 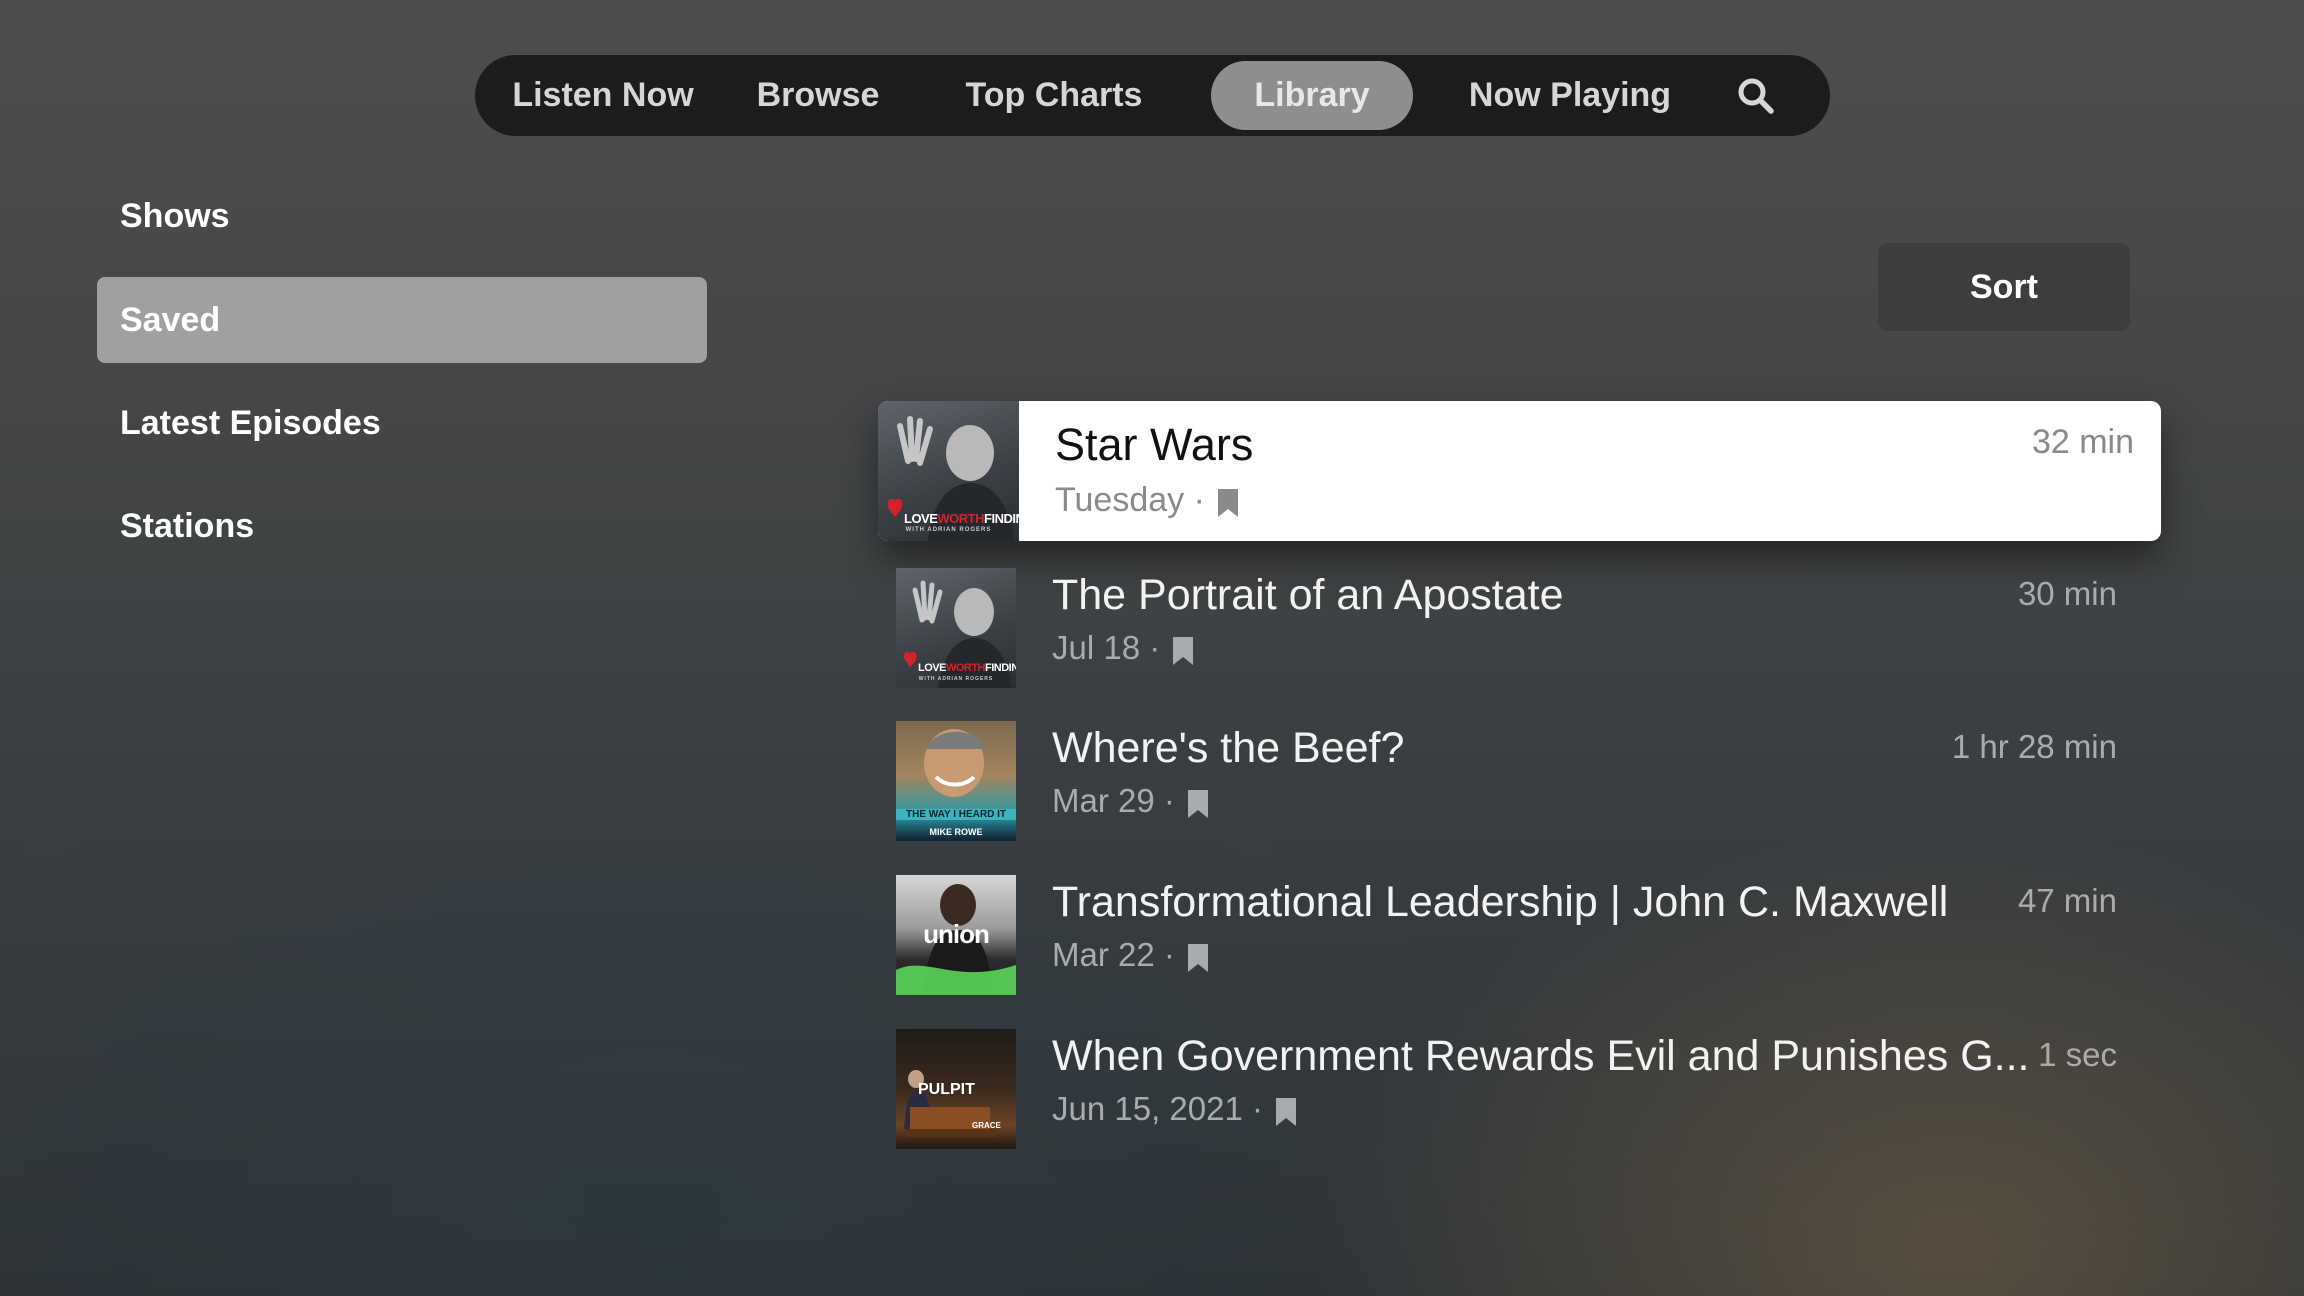 What do you see at coordinates (1308, 595) in the screenshot?
I see `episode-title: The Portrait of an Apostate` at bounding box center [1308, 595].